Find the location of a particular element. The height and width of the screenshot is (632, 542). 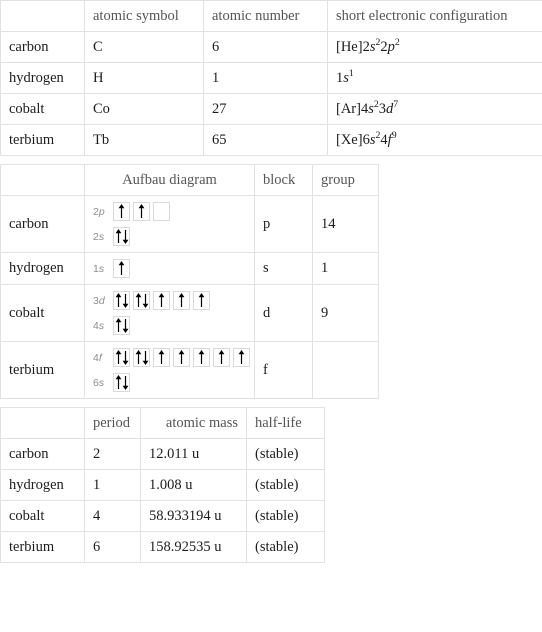

cell-period-terbium: 6 is located at coordinates (112, 547).